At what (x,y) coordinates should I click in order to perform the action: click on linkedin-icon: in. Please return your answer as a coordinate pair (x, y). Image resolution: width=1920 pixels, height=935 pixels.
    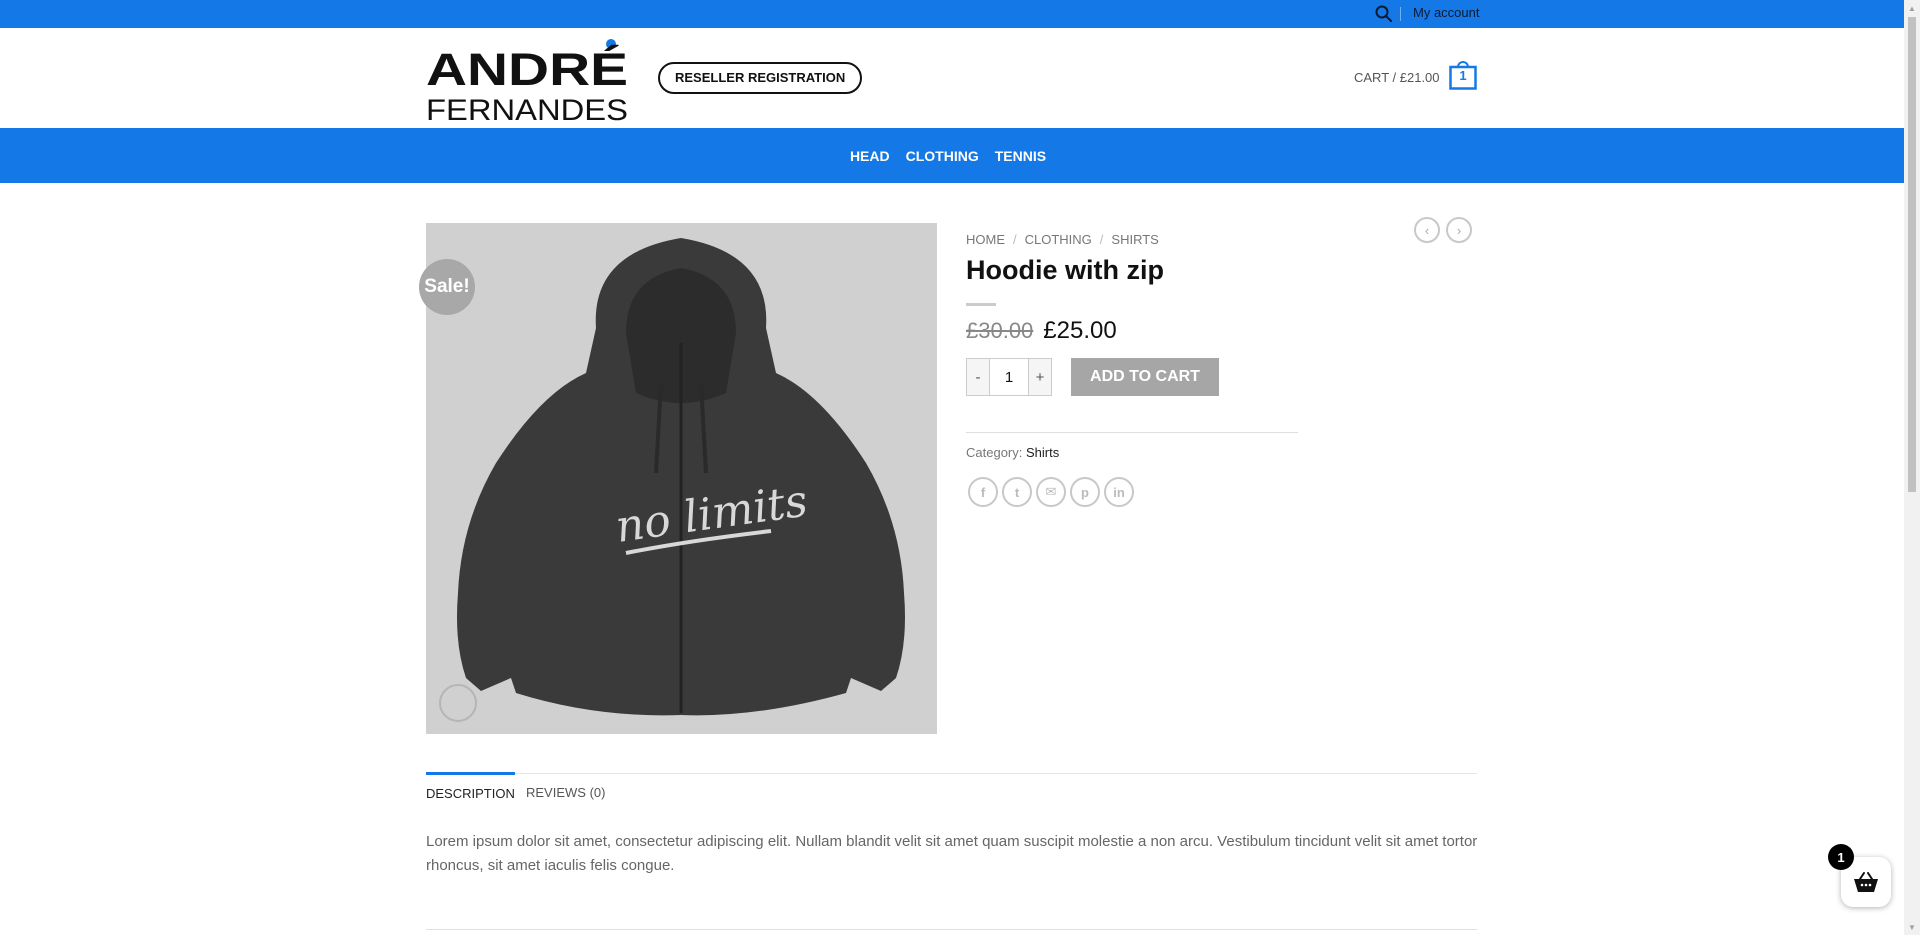
    Looking at the image, I should click on (1119, 492).